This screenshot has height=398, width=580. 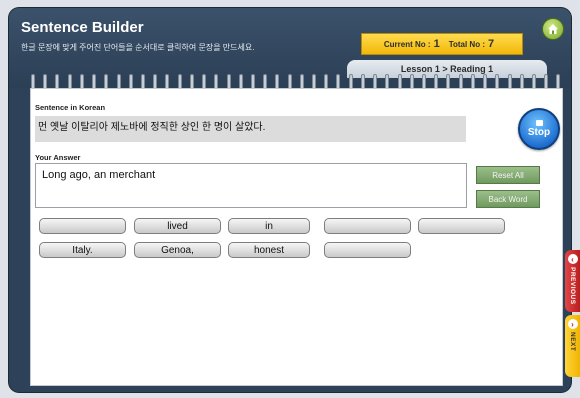 What do you see at coordinates (442, 44) in the screenshot?
I see `question-counter: Current No : 1 Total No : 7` at bounding box center [442, 44].